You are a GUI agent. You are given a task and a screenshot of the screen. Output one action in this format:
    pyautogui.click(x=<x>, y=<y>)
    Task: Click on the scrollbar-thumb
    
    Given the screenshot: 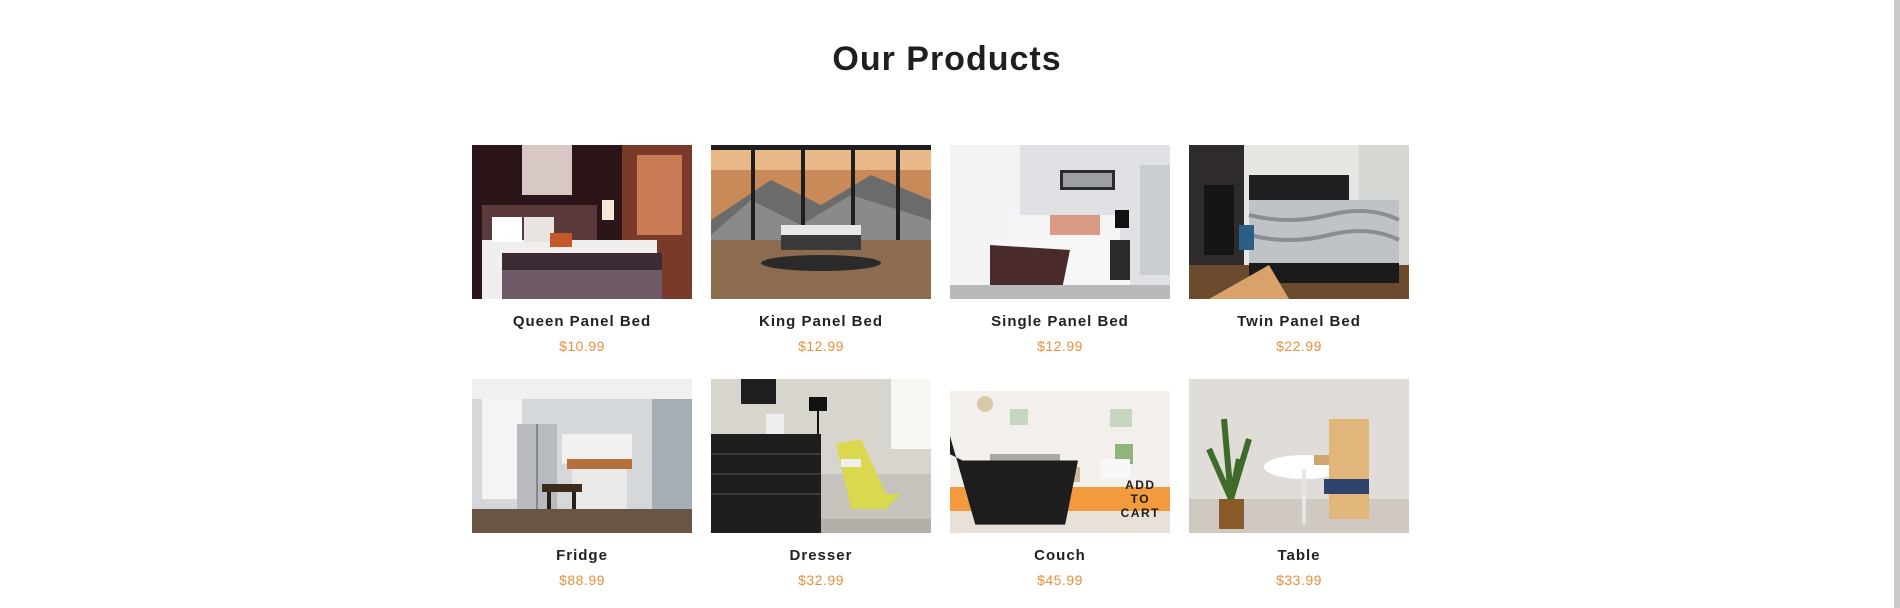 What is the action you would take?
    pyautogui.click(x=1897, y=304)
    